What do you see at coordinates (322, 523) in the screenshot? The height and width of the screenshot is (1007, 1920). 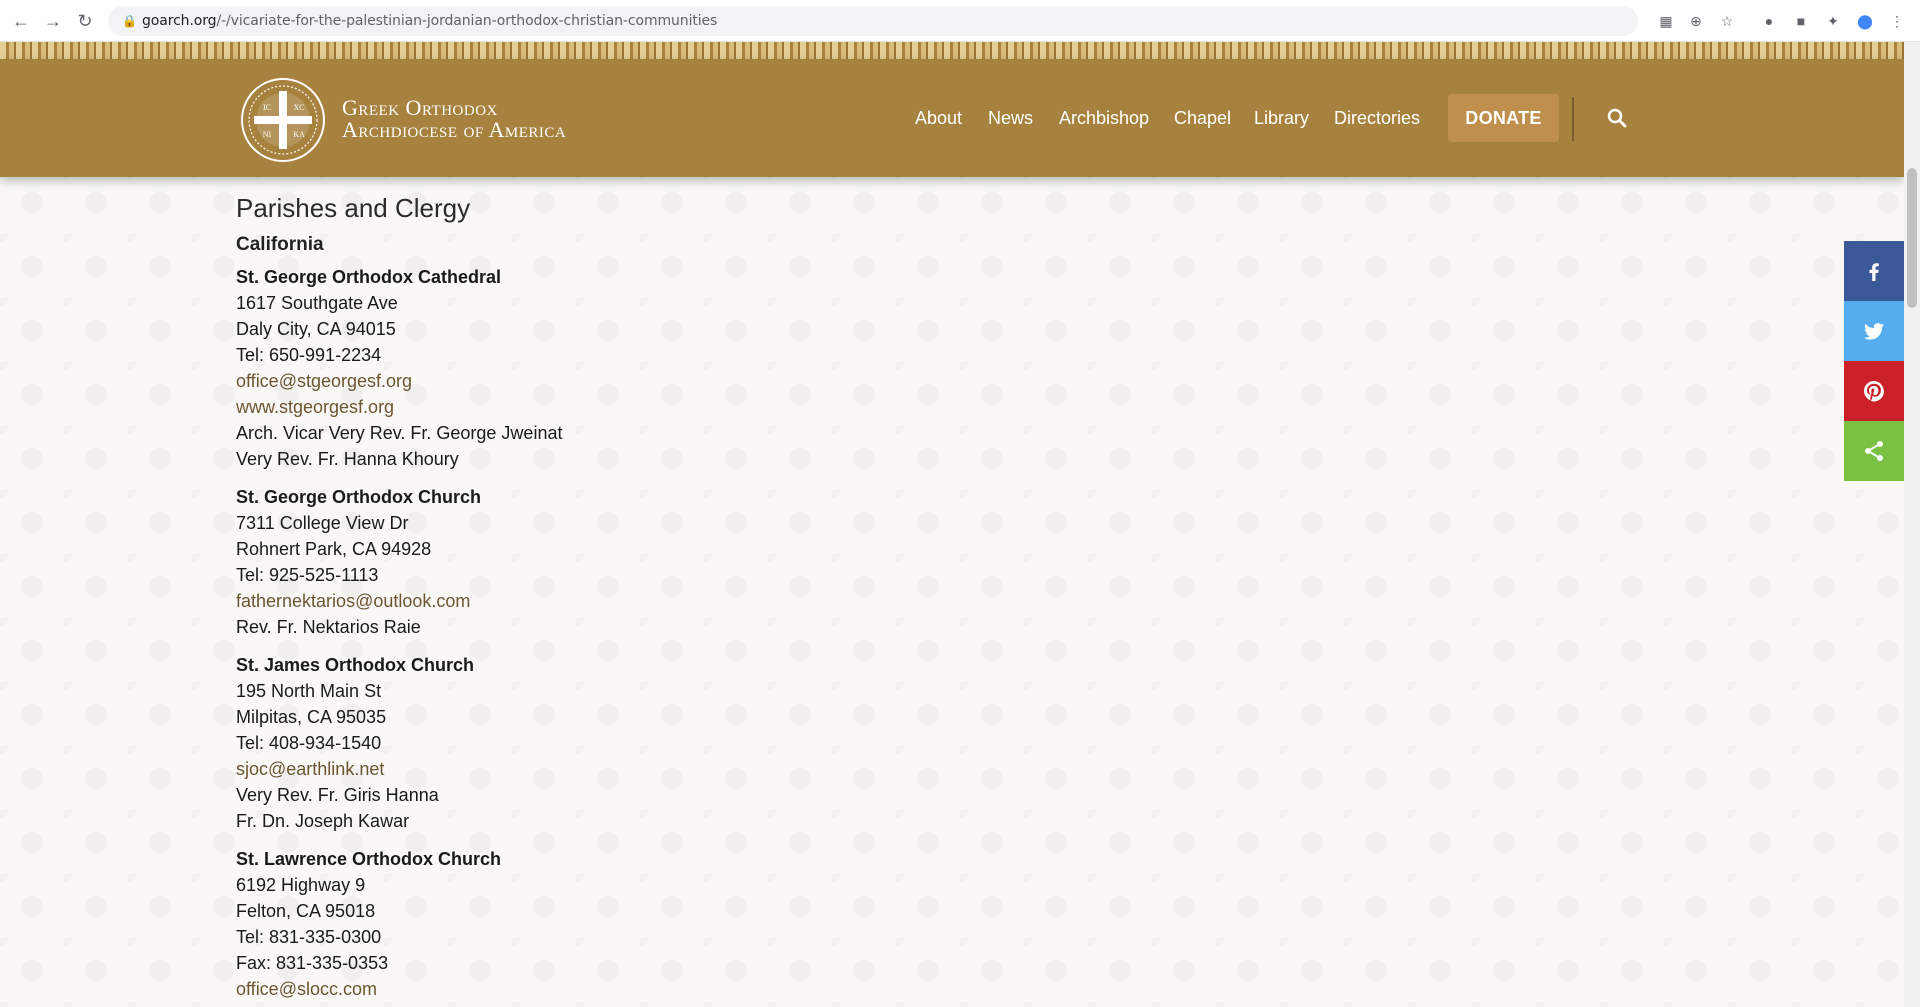 I see `parish-detail: 7311 College View Dr` at bounding box center [322, 523].